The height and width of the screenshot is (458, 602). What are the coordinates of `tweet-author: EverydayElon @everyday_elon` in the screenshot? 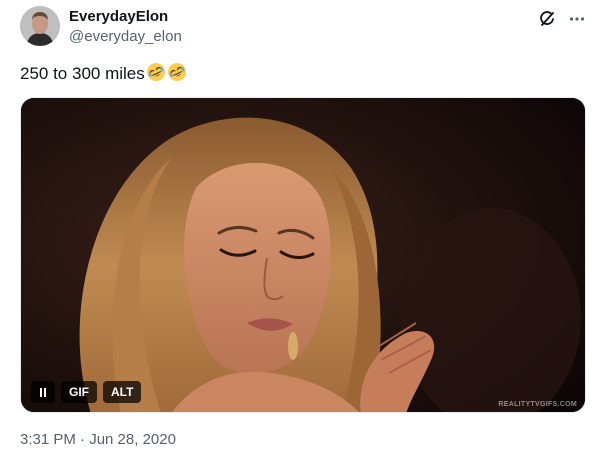 It's located at (125, 27).